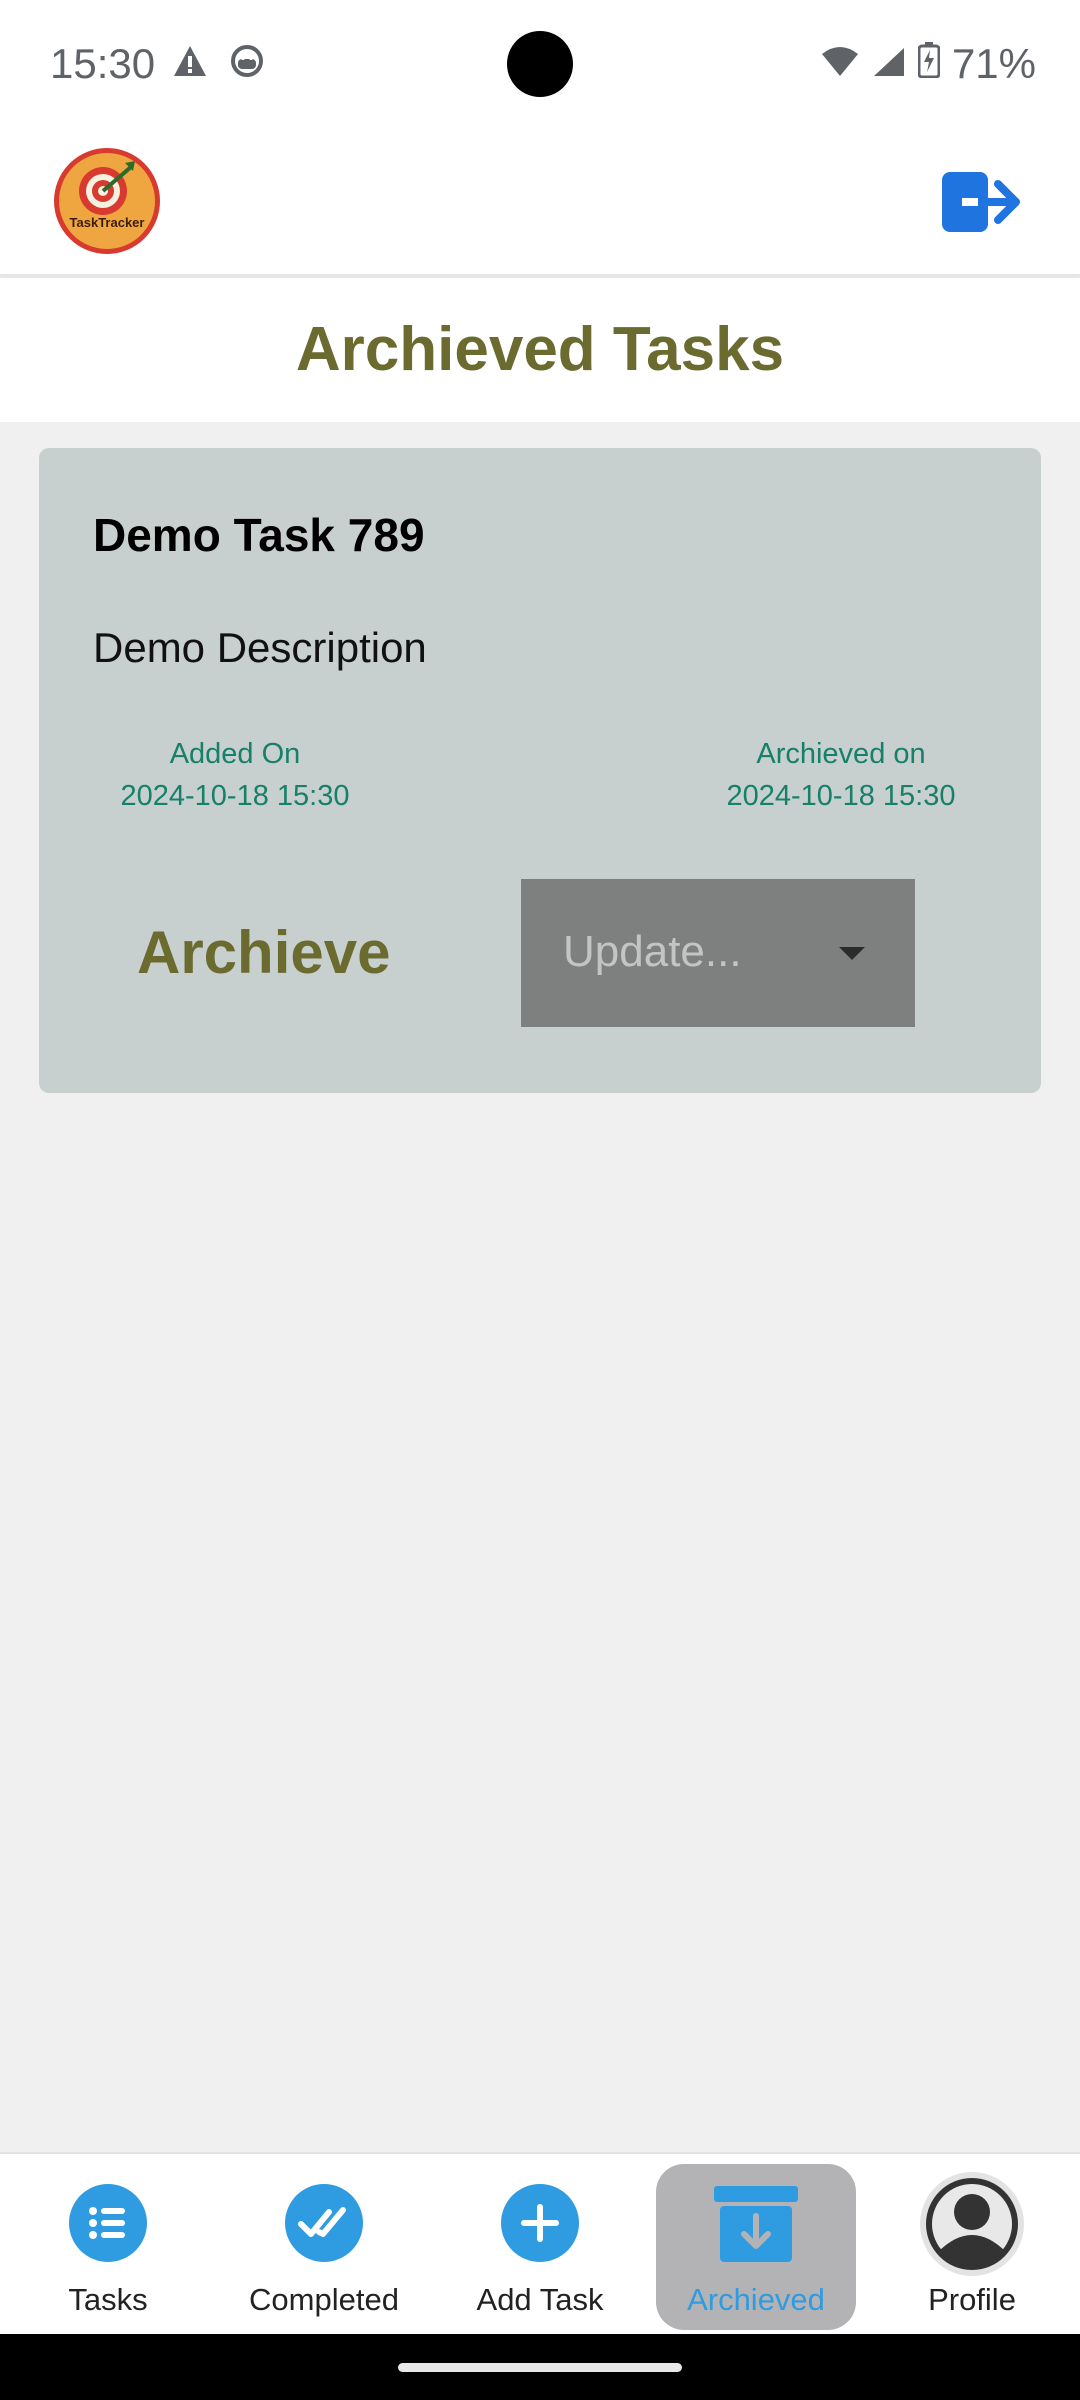 Image resolution: width=1080 pixels, height=2400 pixels. I want to click on signal-icon, so click(889, 64).